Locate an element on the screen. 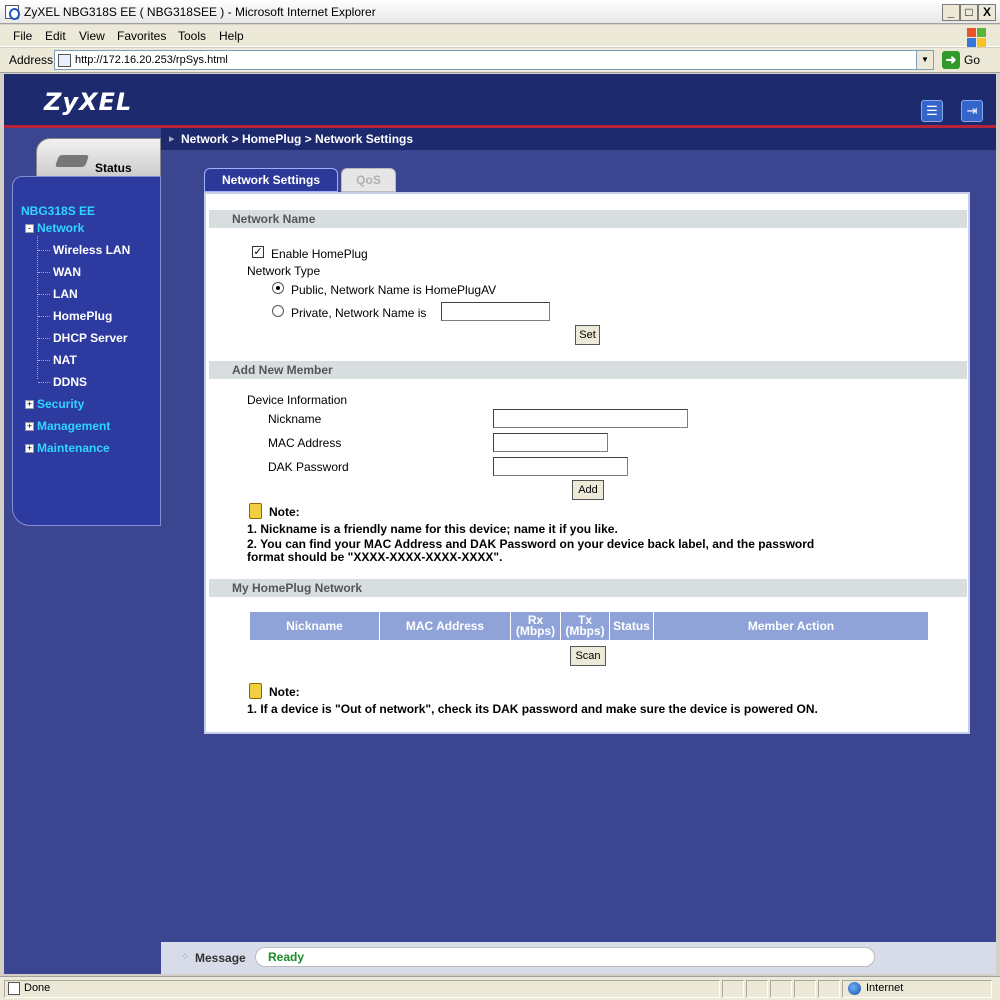 The width and height of the screenshot is (1000, 1000). maximize-button: □ is located at coordinates (969, 12).